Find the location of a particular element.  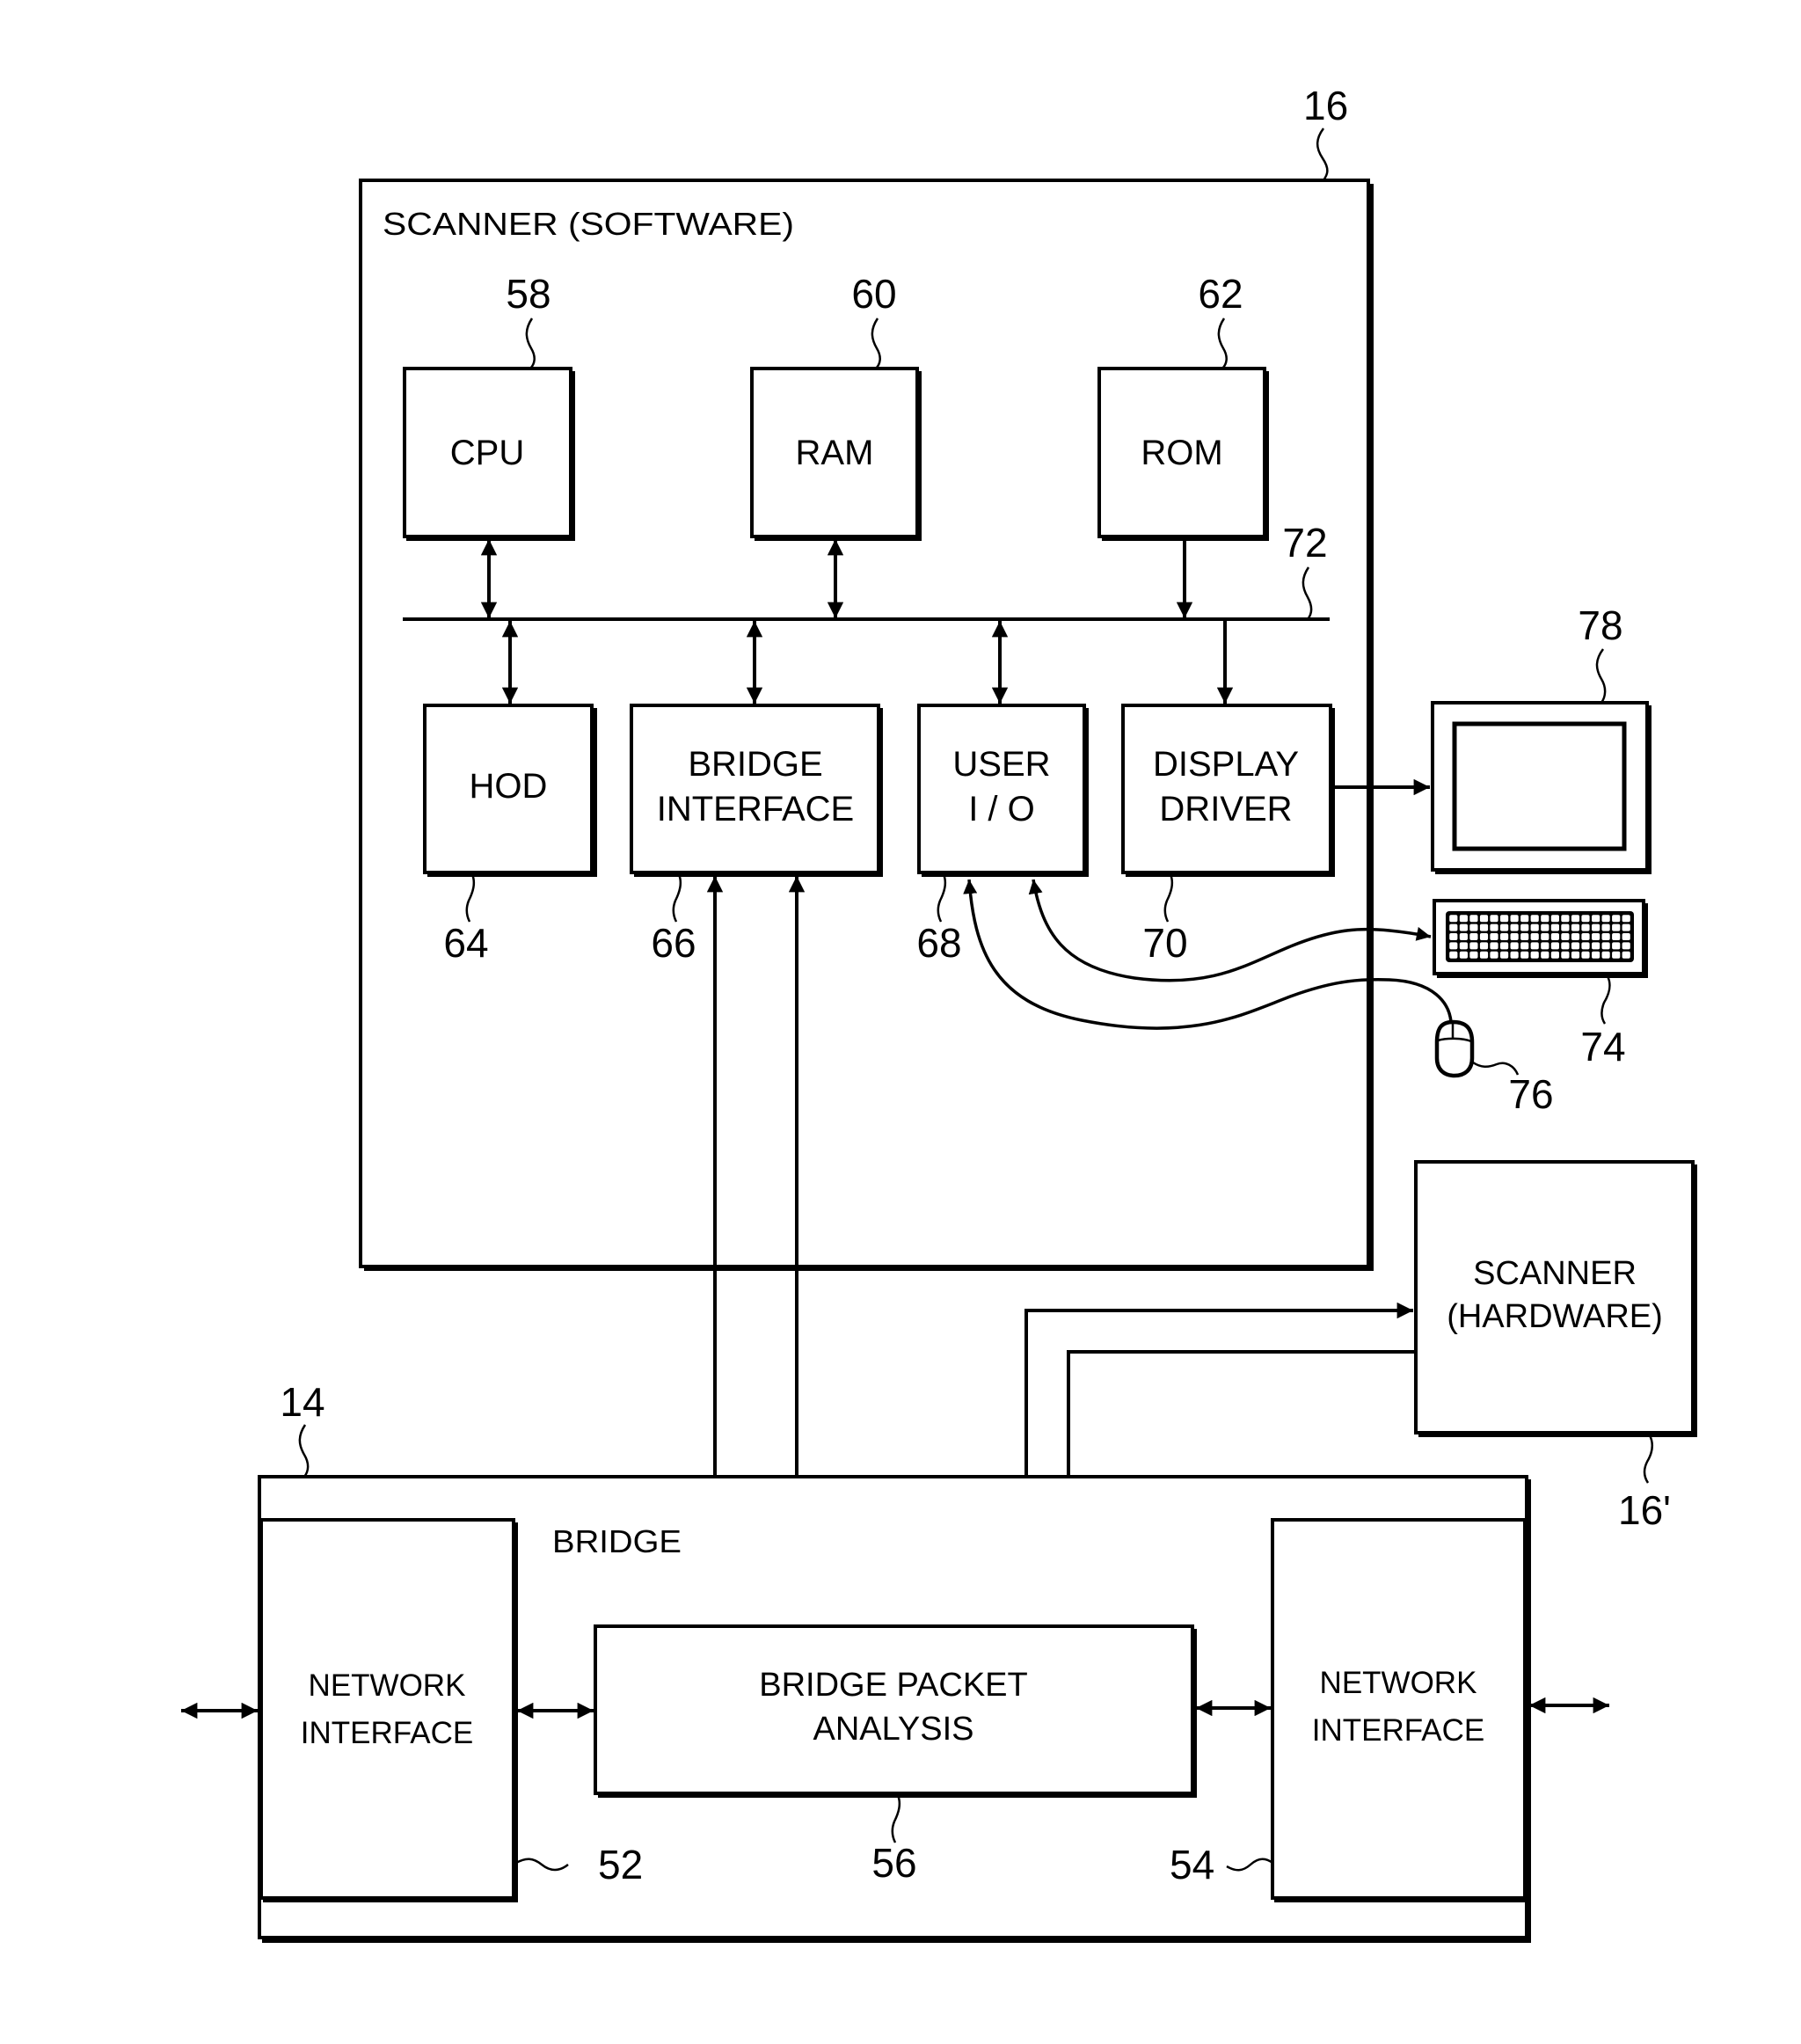

network-interface-left is located at coordinates (389, 1710).